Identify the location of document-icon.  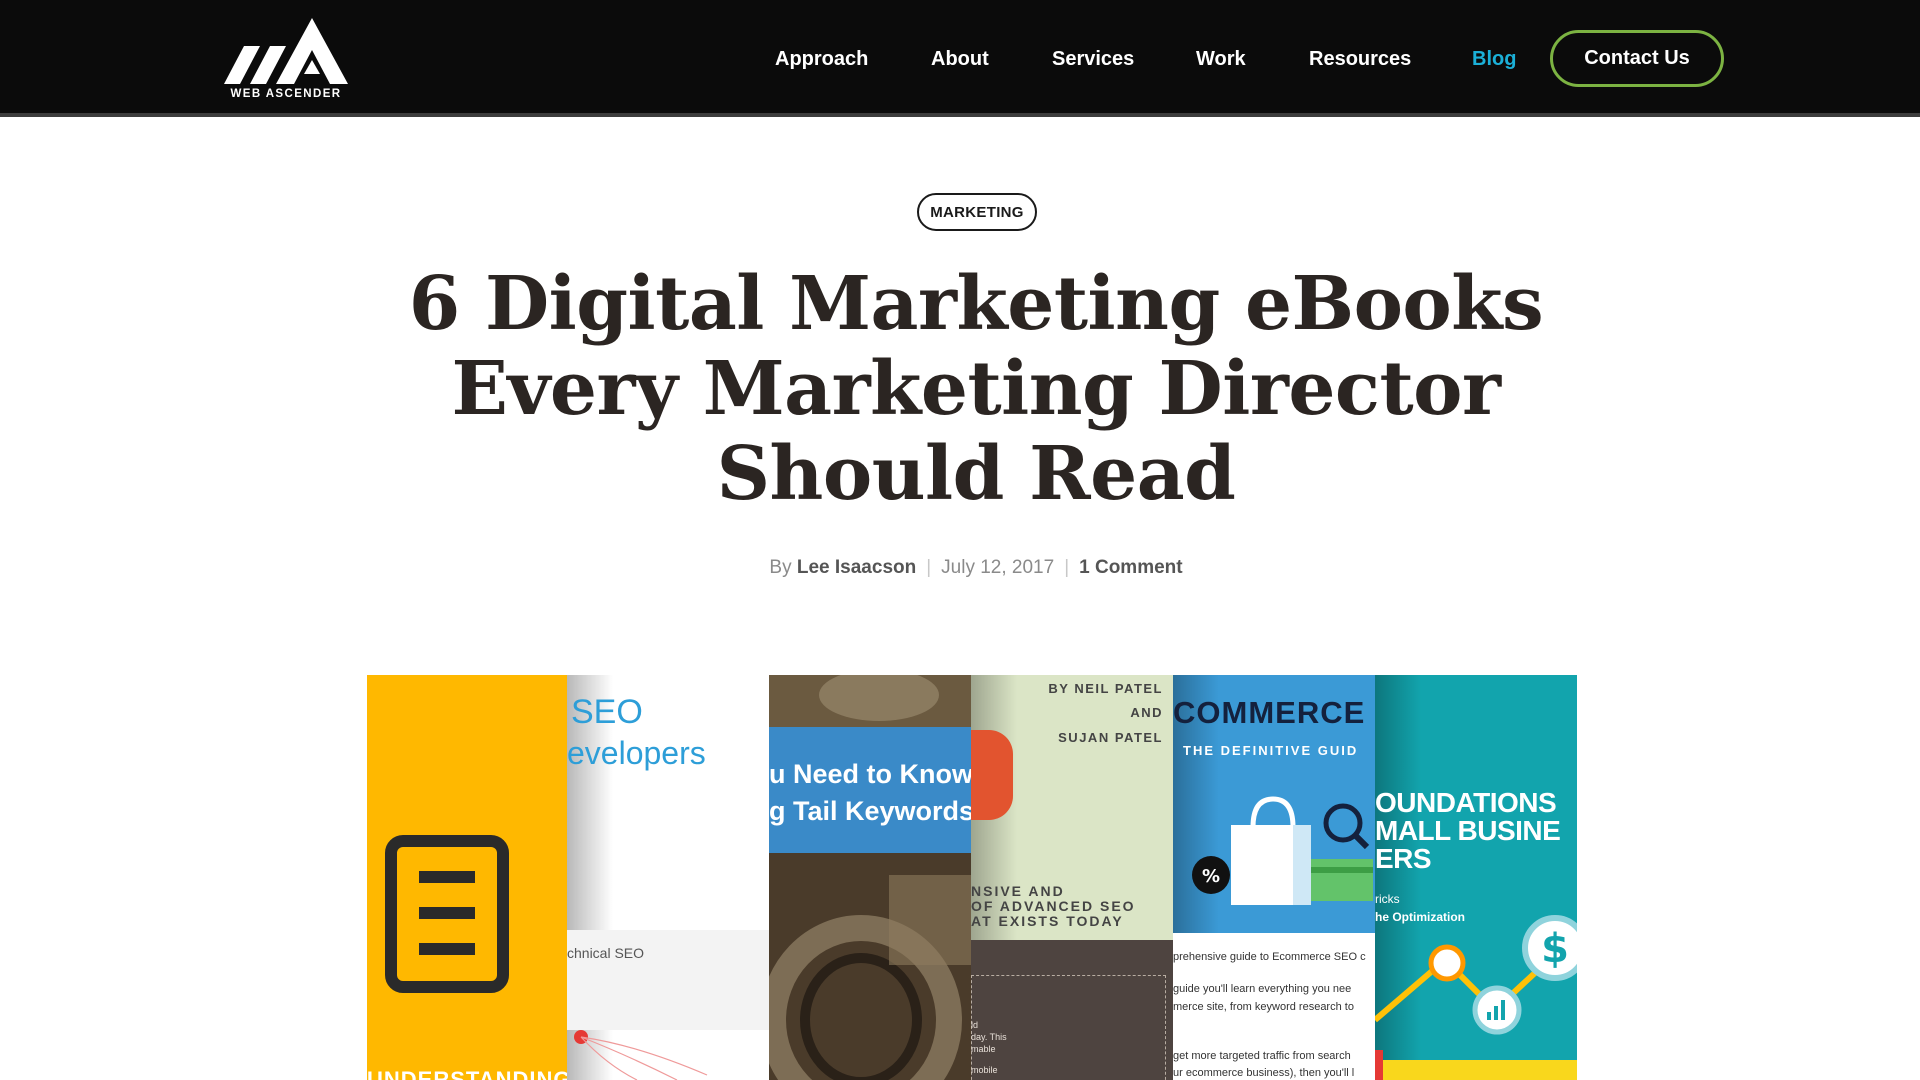
(447, 914).